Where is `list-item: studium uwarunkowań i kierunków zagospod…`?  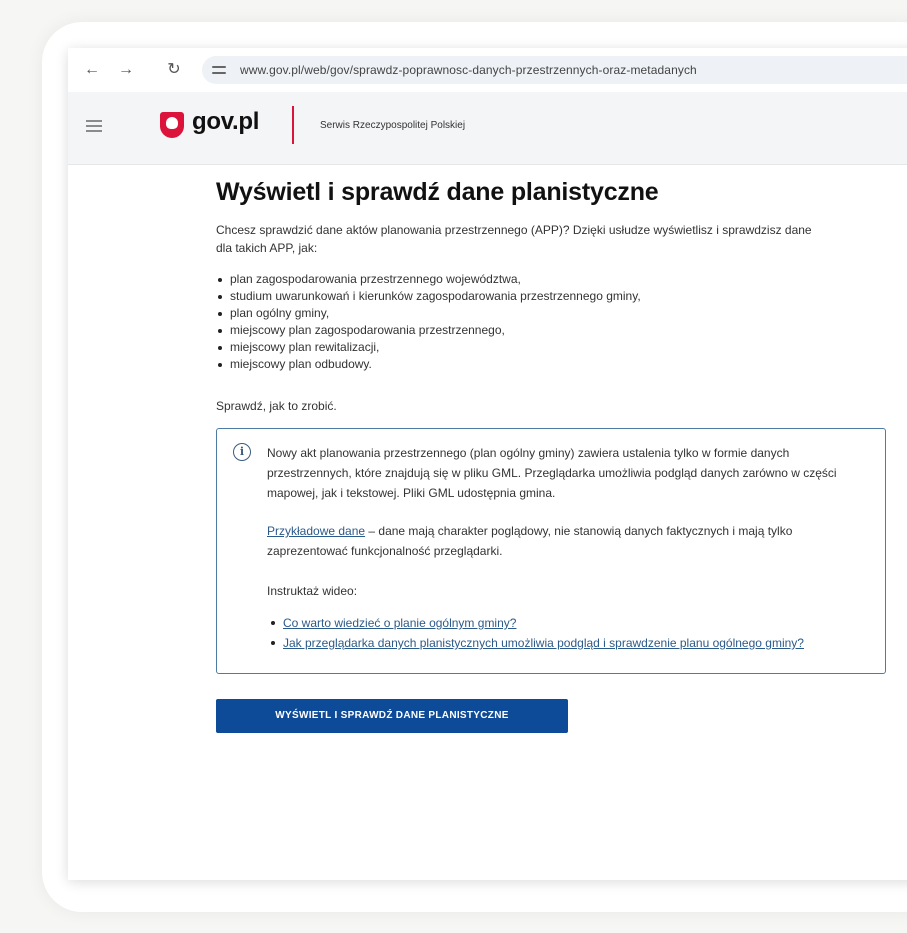
list-item: studium uwarunkowań i kierunków zagospod… is located at coordinates (556, 296).